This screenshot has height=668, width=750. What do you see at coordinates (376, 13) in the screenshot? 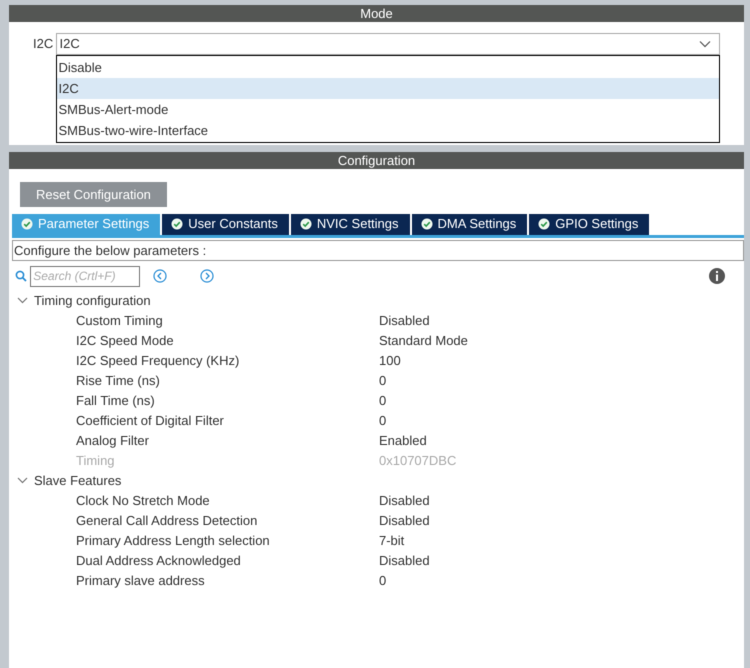
I see `panel-title: Mode` at bounding box center [376, 13].